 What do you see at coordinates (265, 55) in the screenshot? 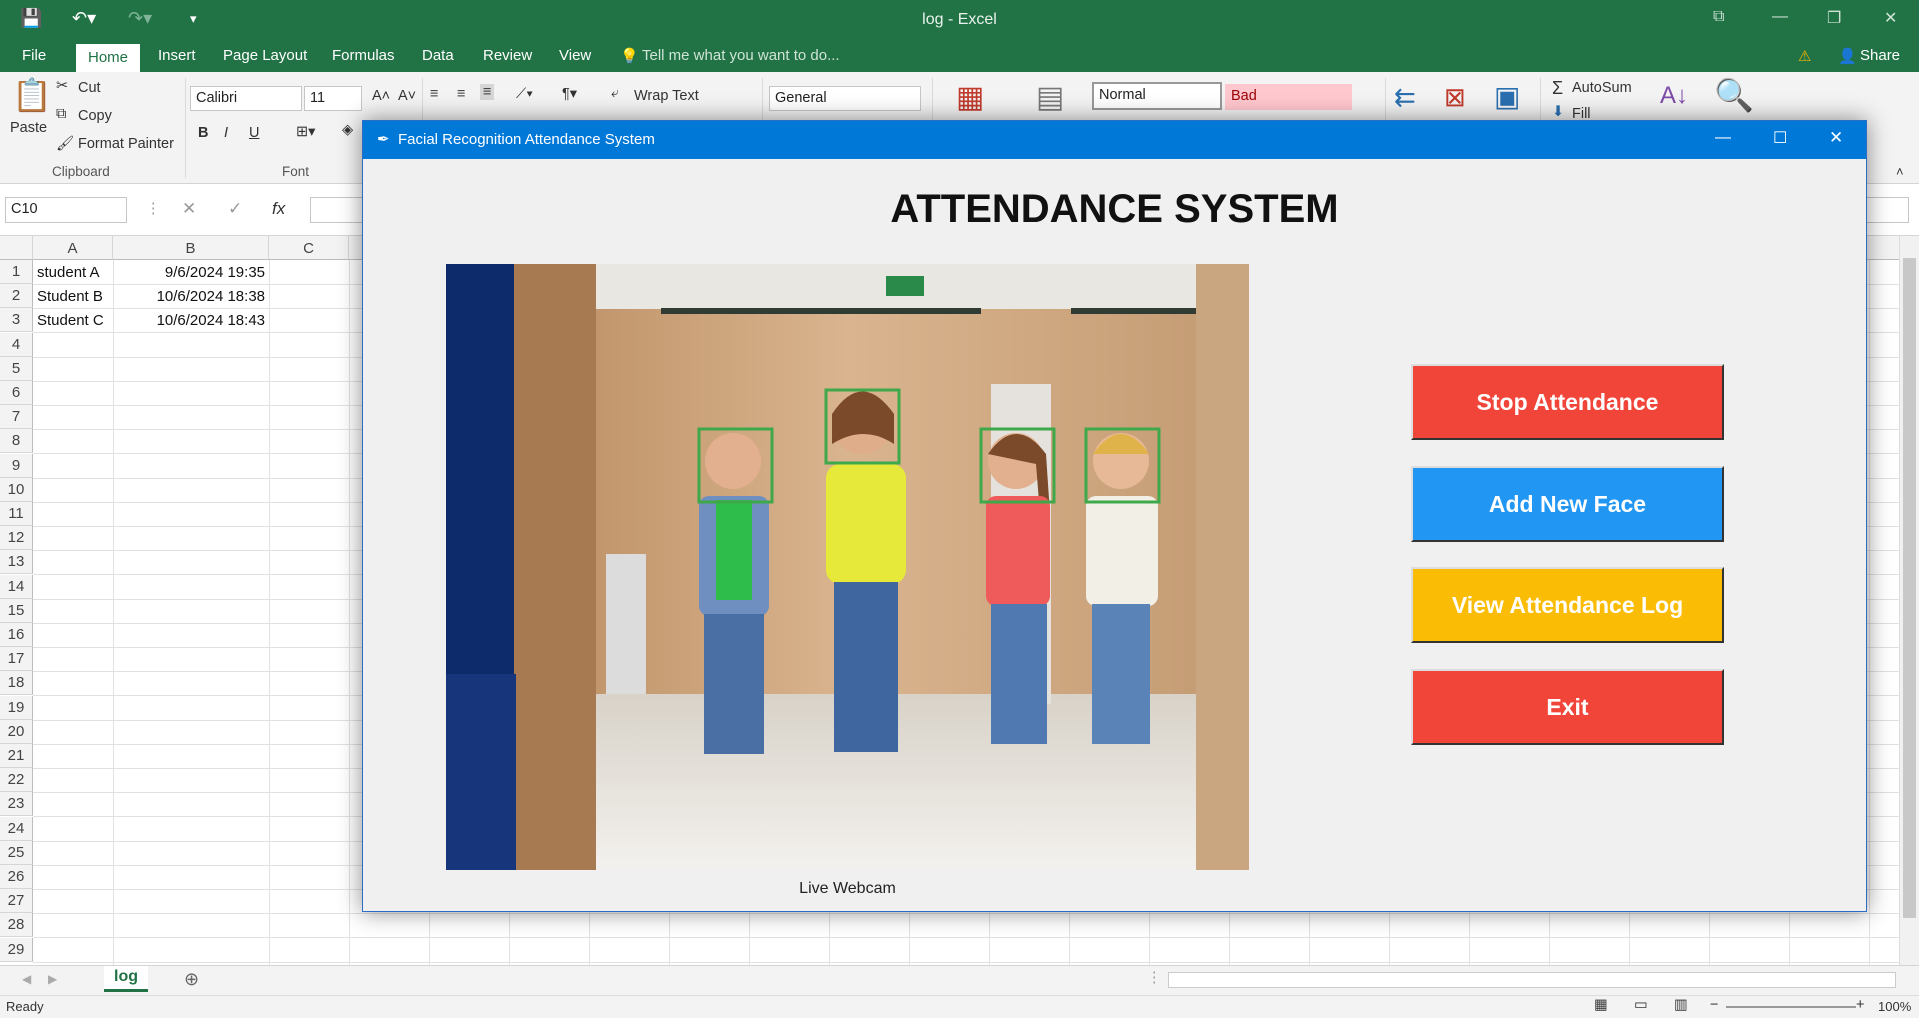
I see `tab-page-layout: Page Layout` at bounding box center [265, 55].